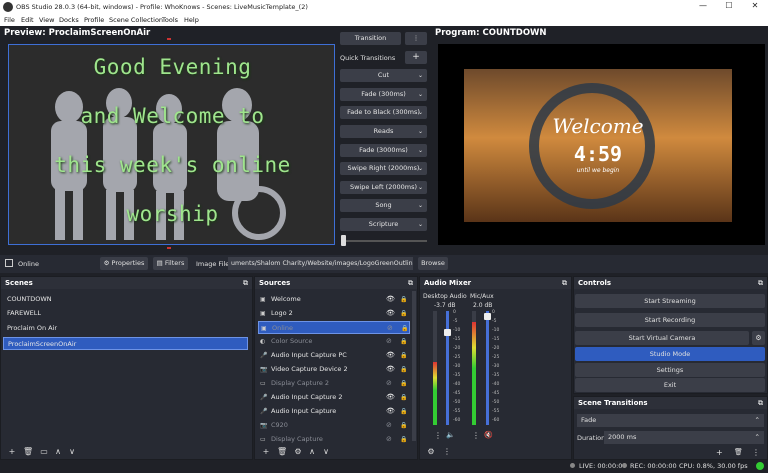 The height and width of the screenshot is (473, 768). I want to click on scene-item-farewell: FAREWELL, so click(126, 313).